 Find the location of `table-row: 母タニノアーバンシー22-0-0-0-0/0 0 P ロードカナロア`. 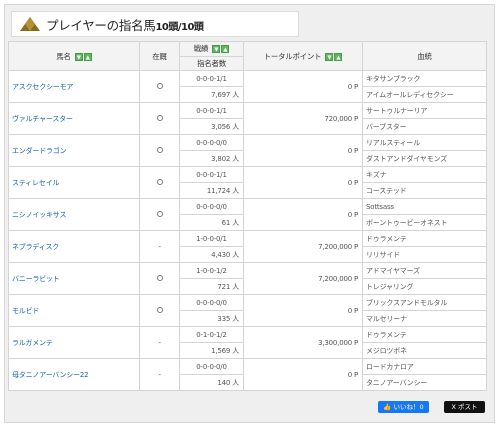

table-row: 母タニノアーバンシー22-0-0-0-0/0 0 P ロードカナロア is located at coordinates (247, 374).